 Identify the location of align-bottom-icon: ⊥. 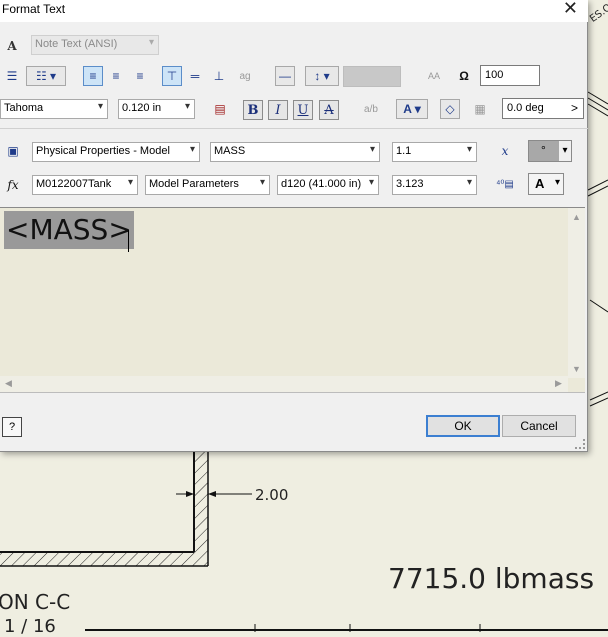
(219, 76).